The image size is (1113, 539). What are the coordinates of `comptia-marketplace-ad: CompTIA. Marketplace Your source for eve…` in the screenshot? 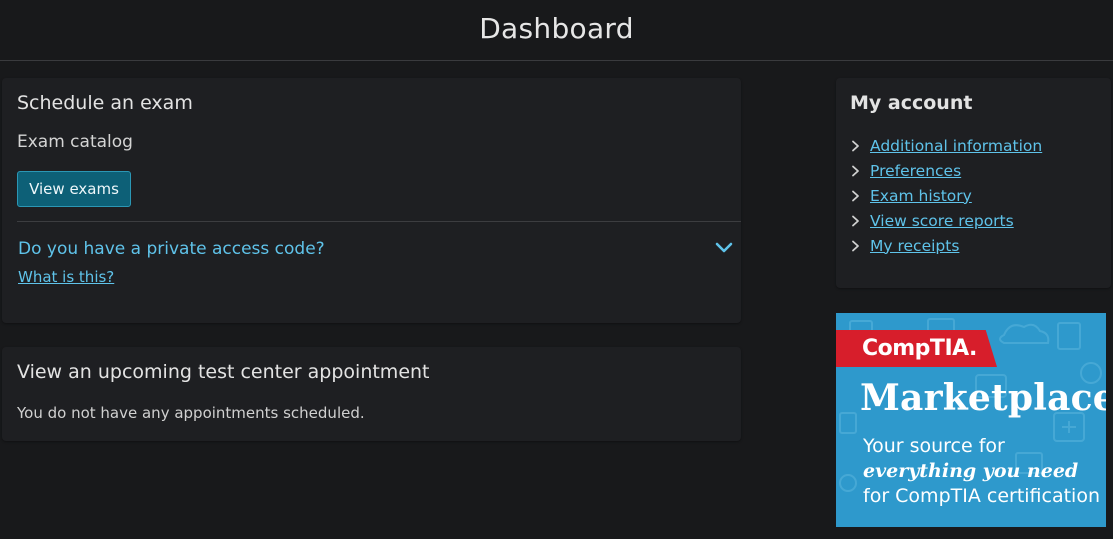 It's located at (971, 420).